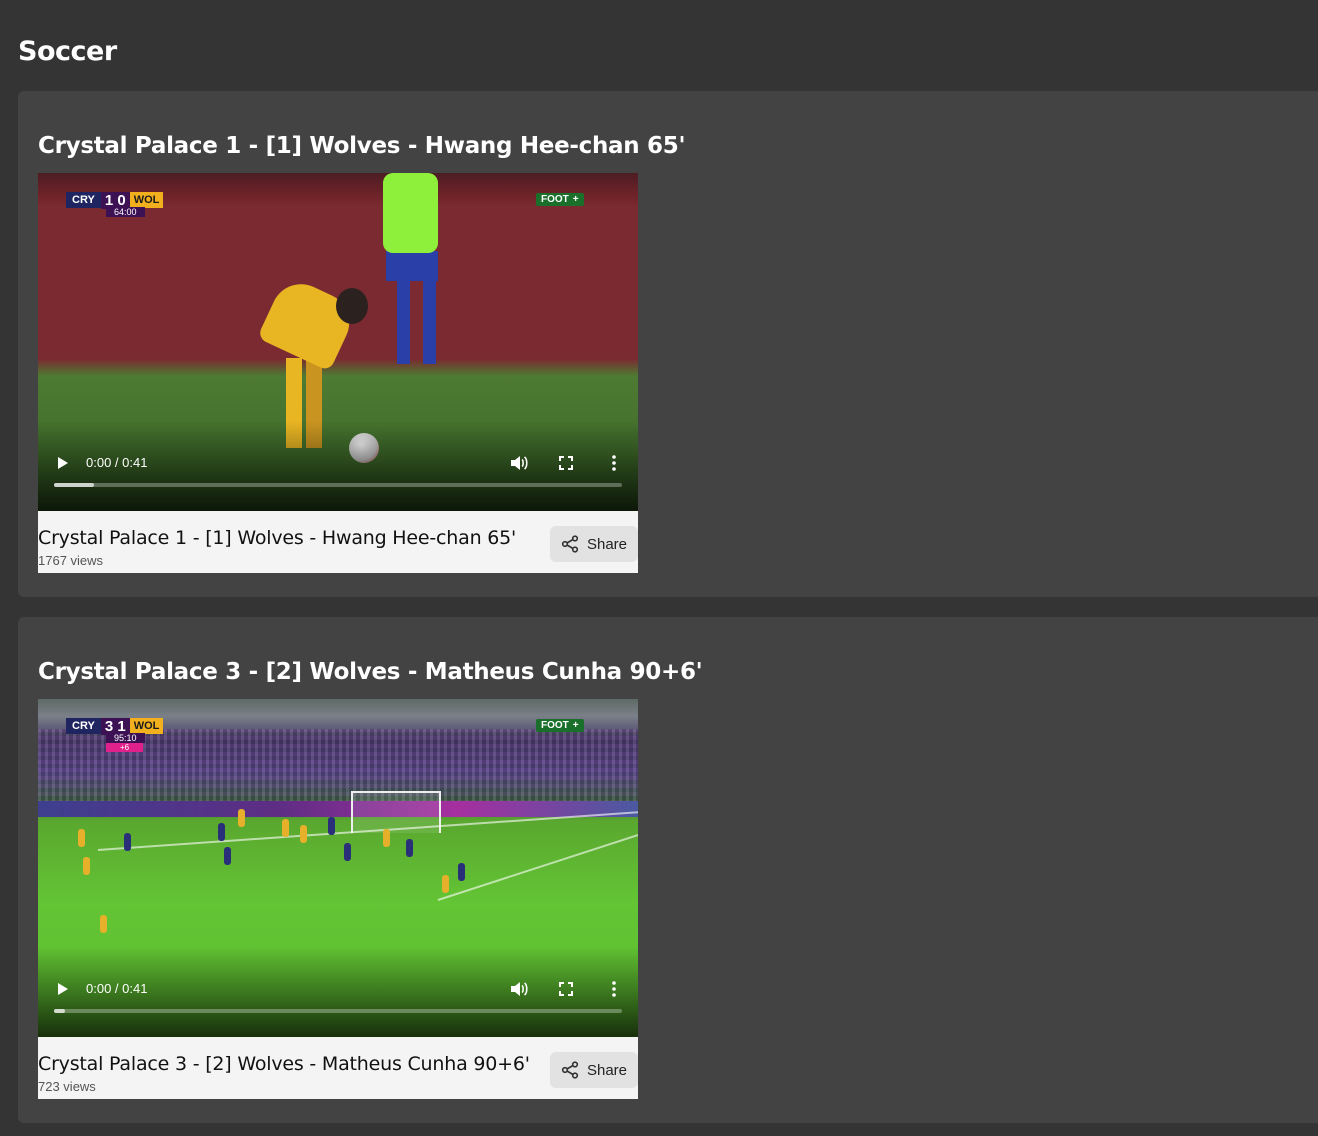 The height and width of the screenshot is (1136, 1318). What do you see at coordinates (125, 747) in the screenshot?
I see `scorebug-added-time: +6` at bounding box center [125, 747].